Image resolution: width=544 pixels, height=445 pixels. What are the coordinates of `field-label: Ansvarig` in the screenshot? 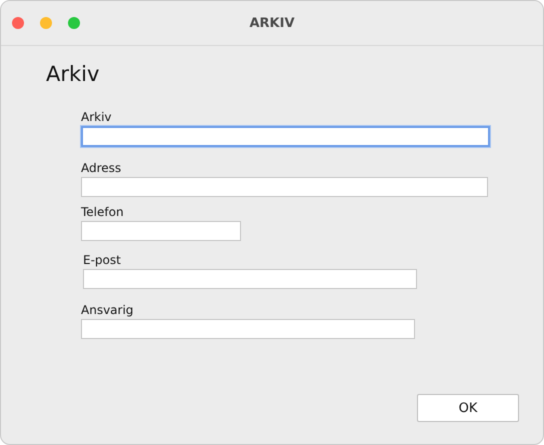 It's located at (107, 310).